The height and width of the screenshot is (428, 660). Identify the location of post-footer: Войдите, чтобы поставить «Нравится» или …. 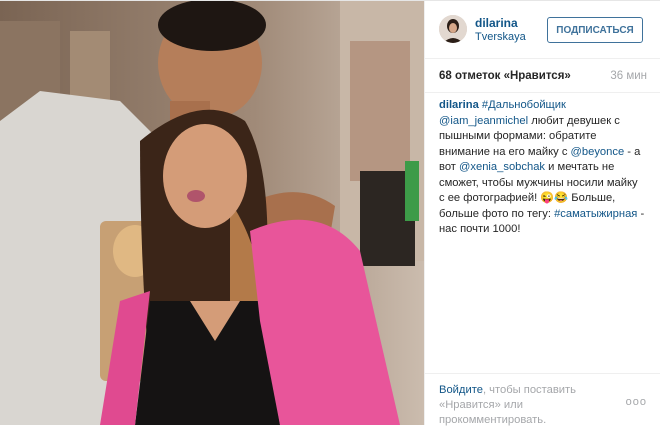
(542, 400).